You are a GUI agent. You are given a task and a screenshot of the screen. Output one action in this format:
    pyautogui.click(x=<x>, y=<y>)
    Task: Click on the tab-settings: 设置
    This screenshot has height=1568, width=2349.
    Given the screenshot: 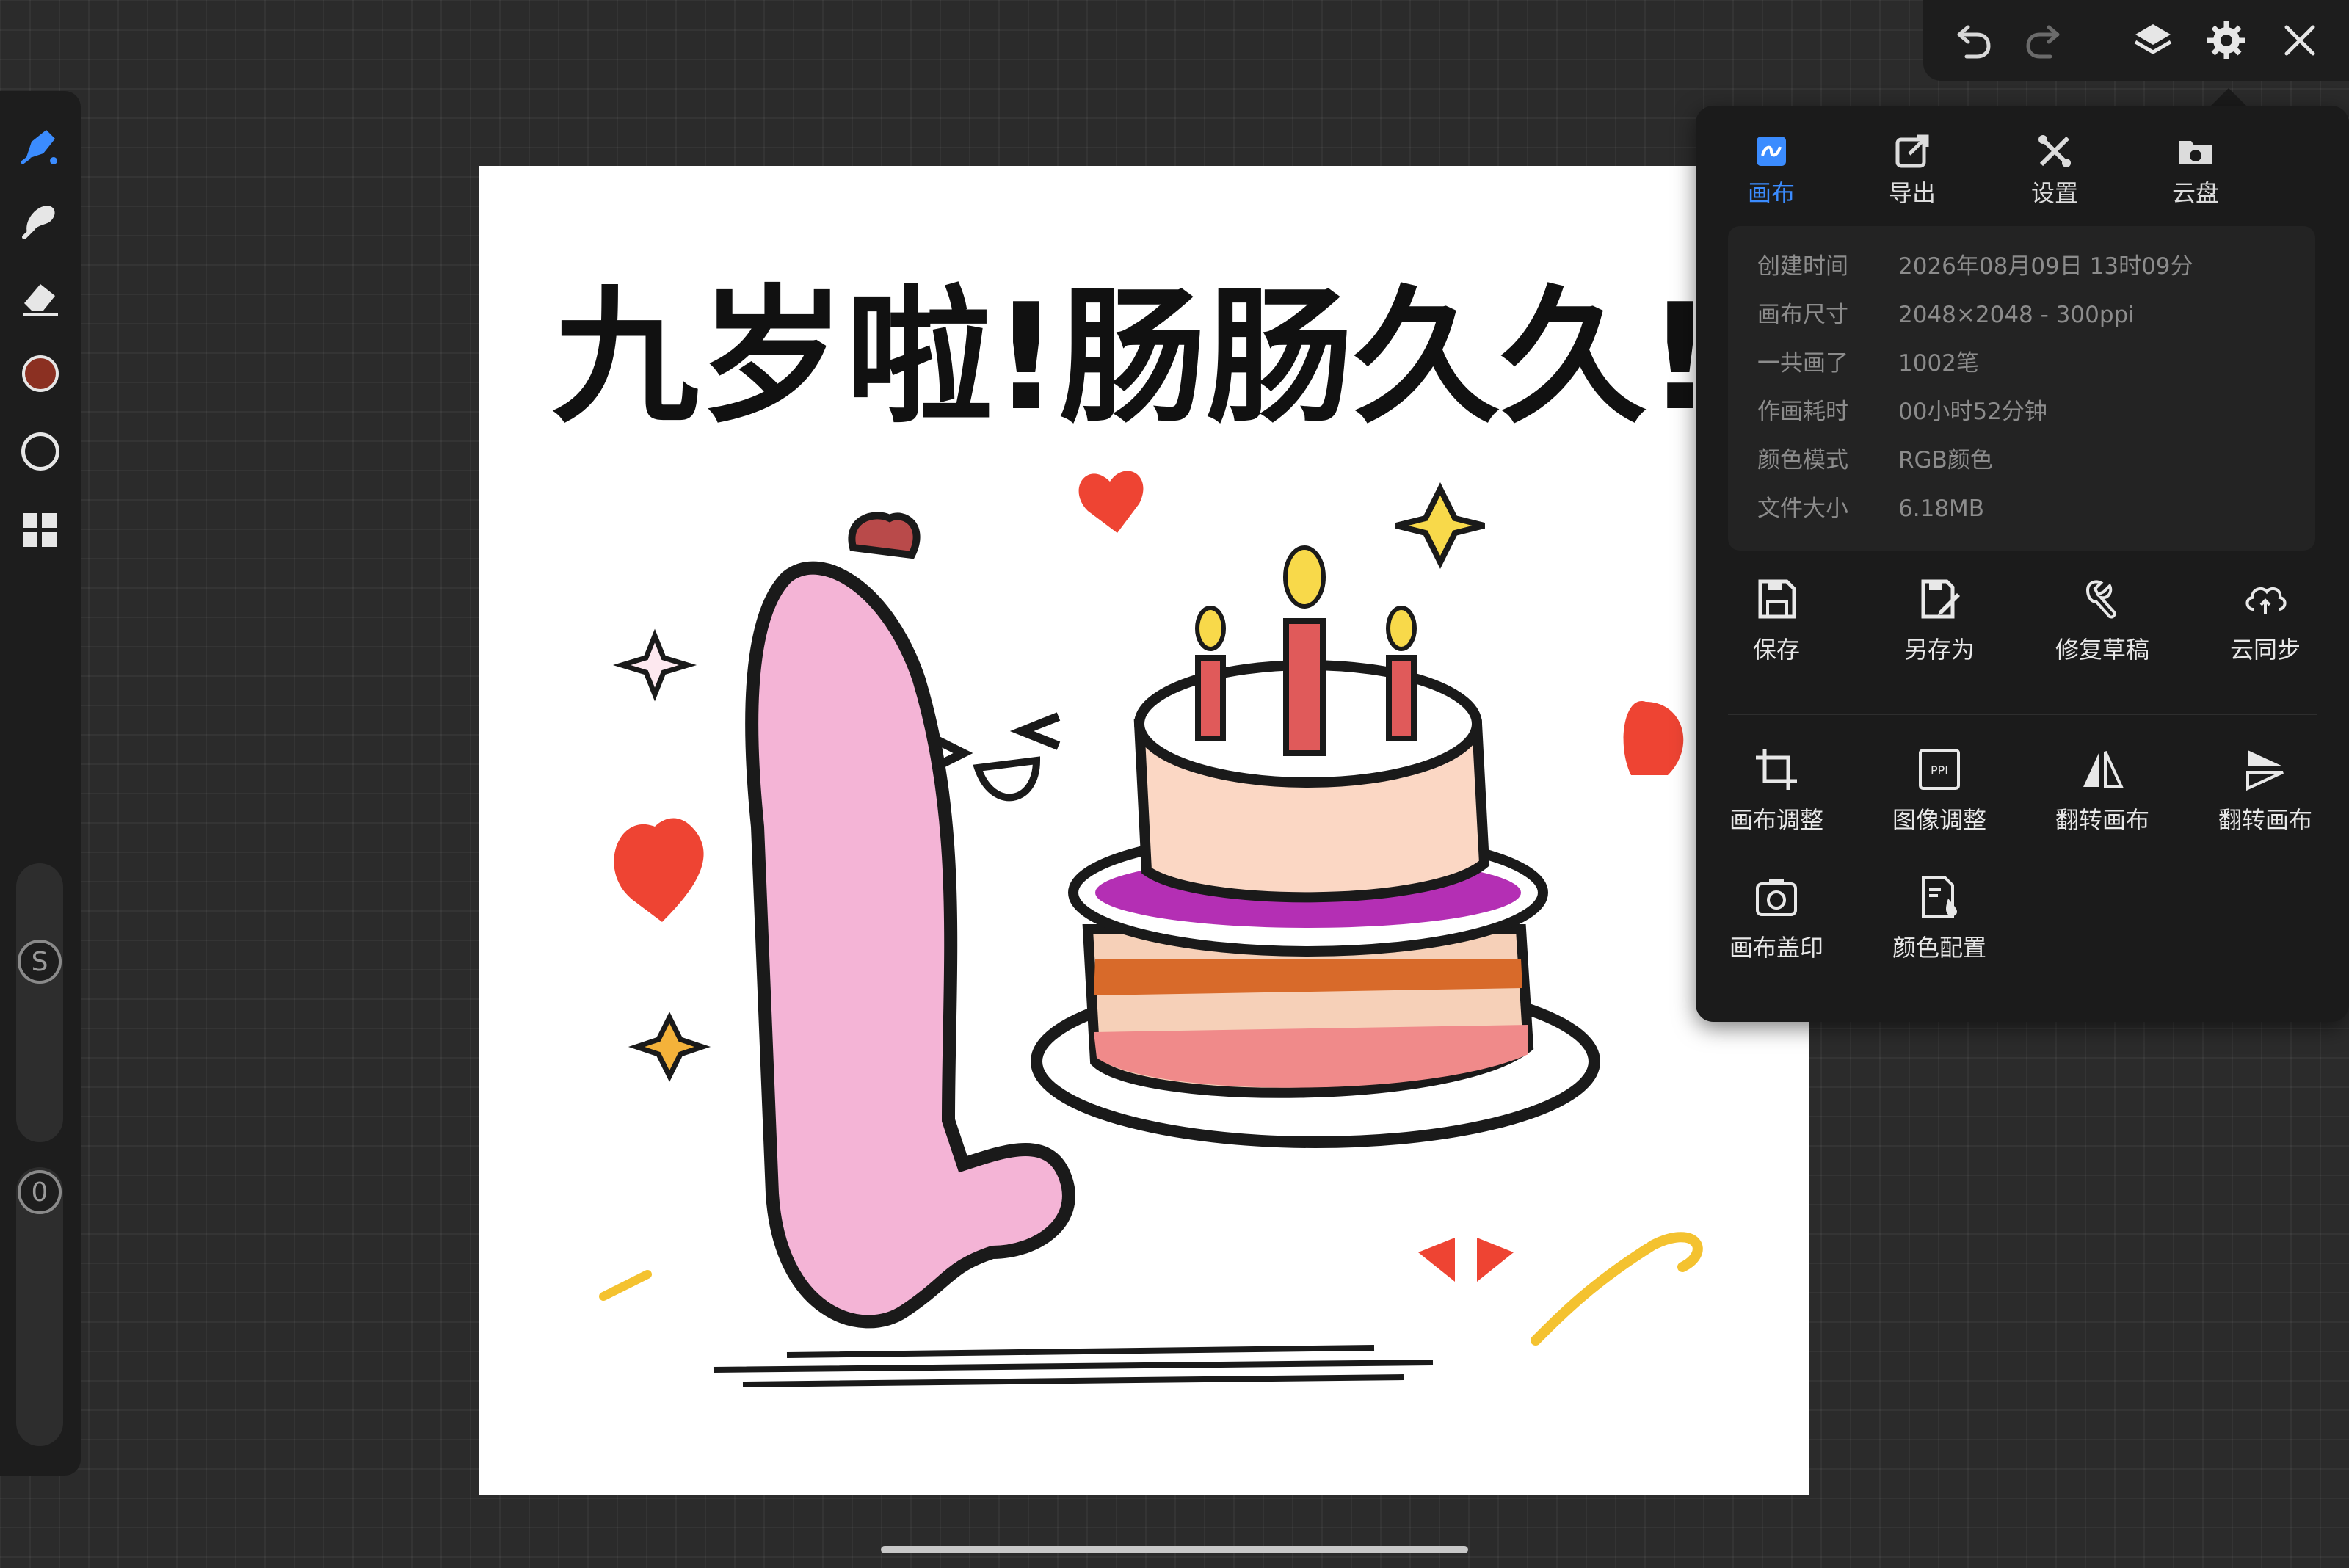 What is the action you would take?
    pyautogui.click(x=2055, y=168)
    